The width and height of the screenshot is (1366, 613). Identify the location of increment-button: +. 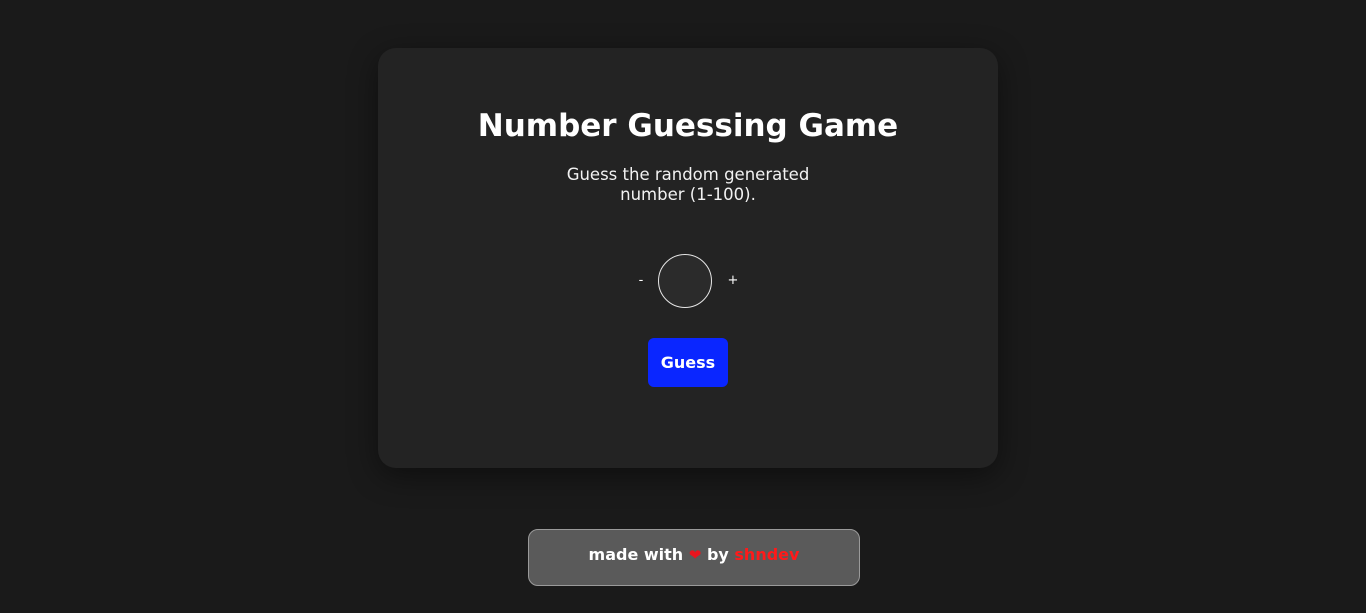
(733, 281).